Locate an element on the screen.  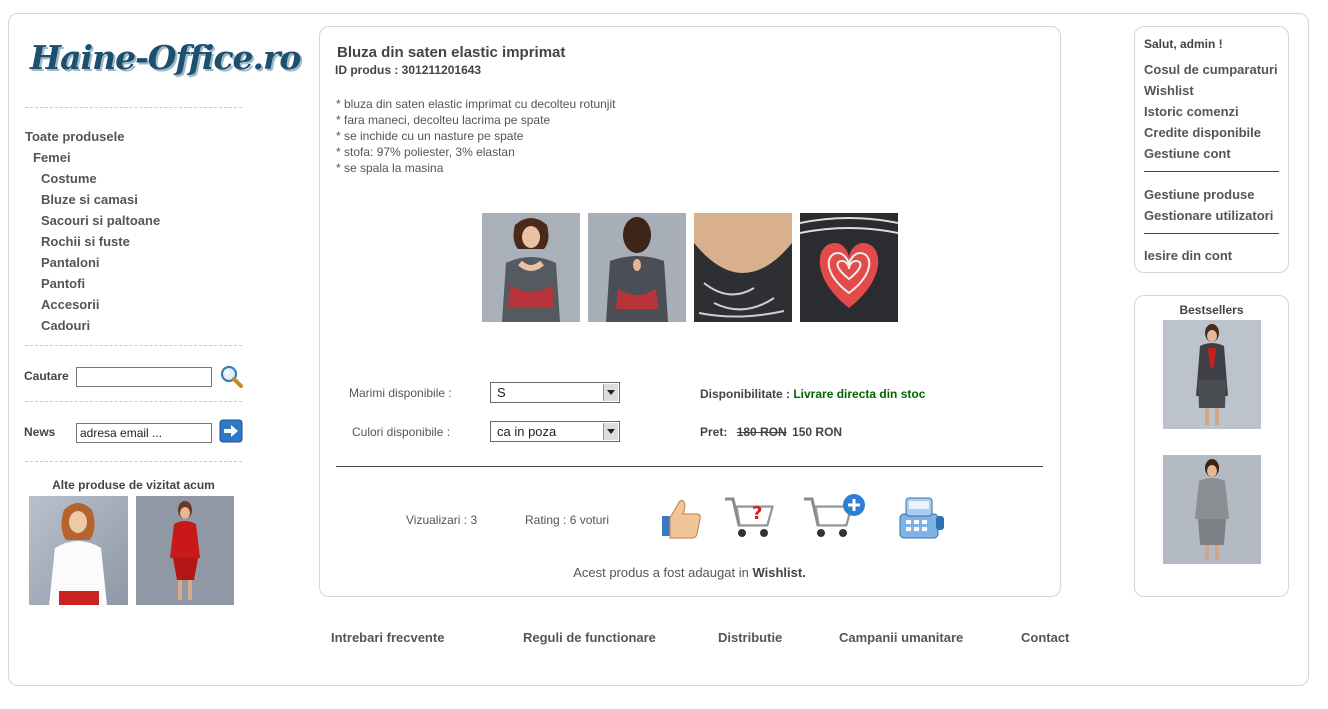
product-id-label: ID produs : is located at coordinates (367, 70).